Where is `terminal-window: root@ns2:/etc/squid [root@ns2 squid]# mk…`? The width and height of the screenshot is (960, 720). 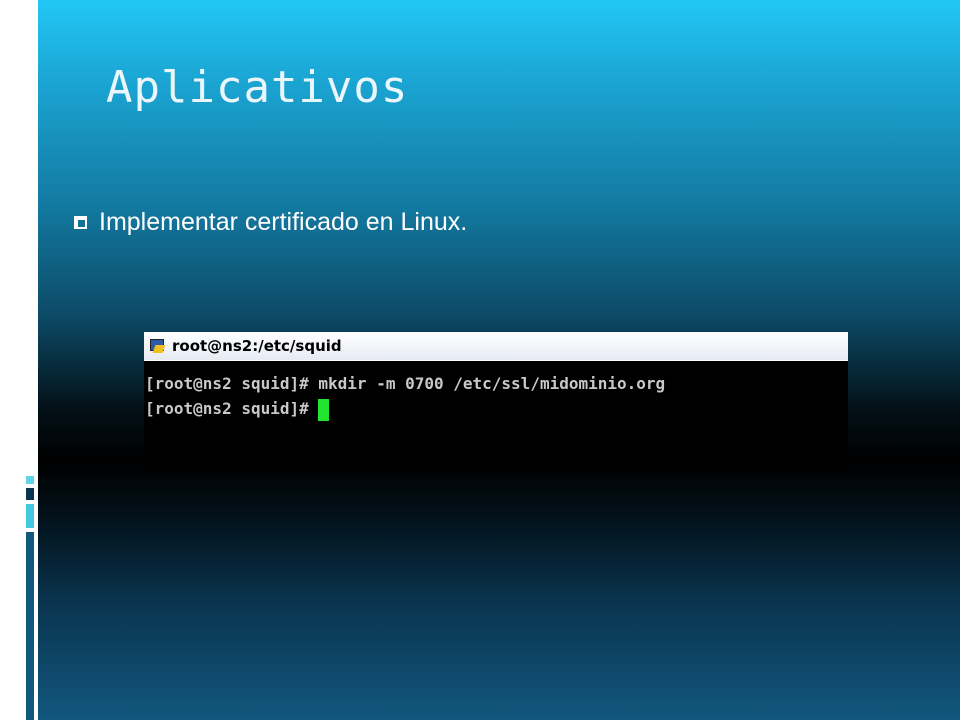
terminal-window: root@ns2:/etc/squid [root@ns2 squid]# mk… is located at coordinates (496, 402).